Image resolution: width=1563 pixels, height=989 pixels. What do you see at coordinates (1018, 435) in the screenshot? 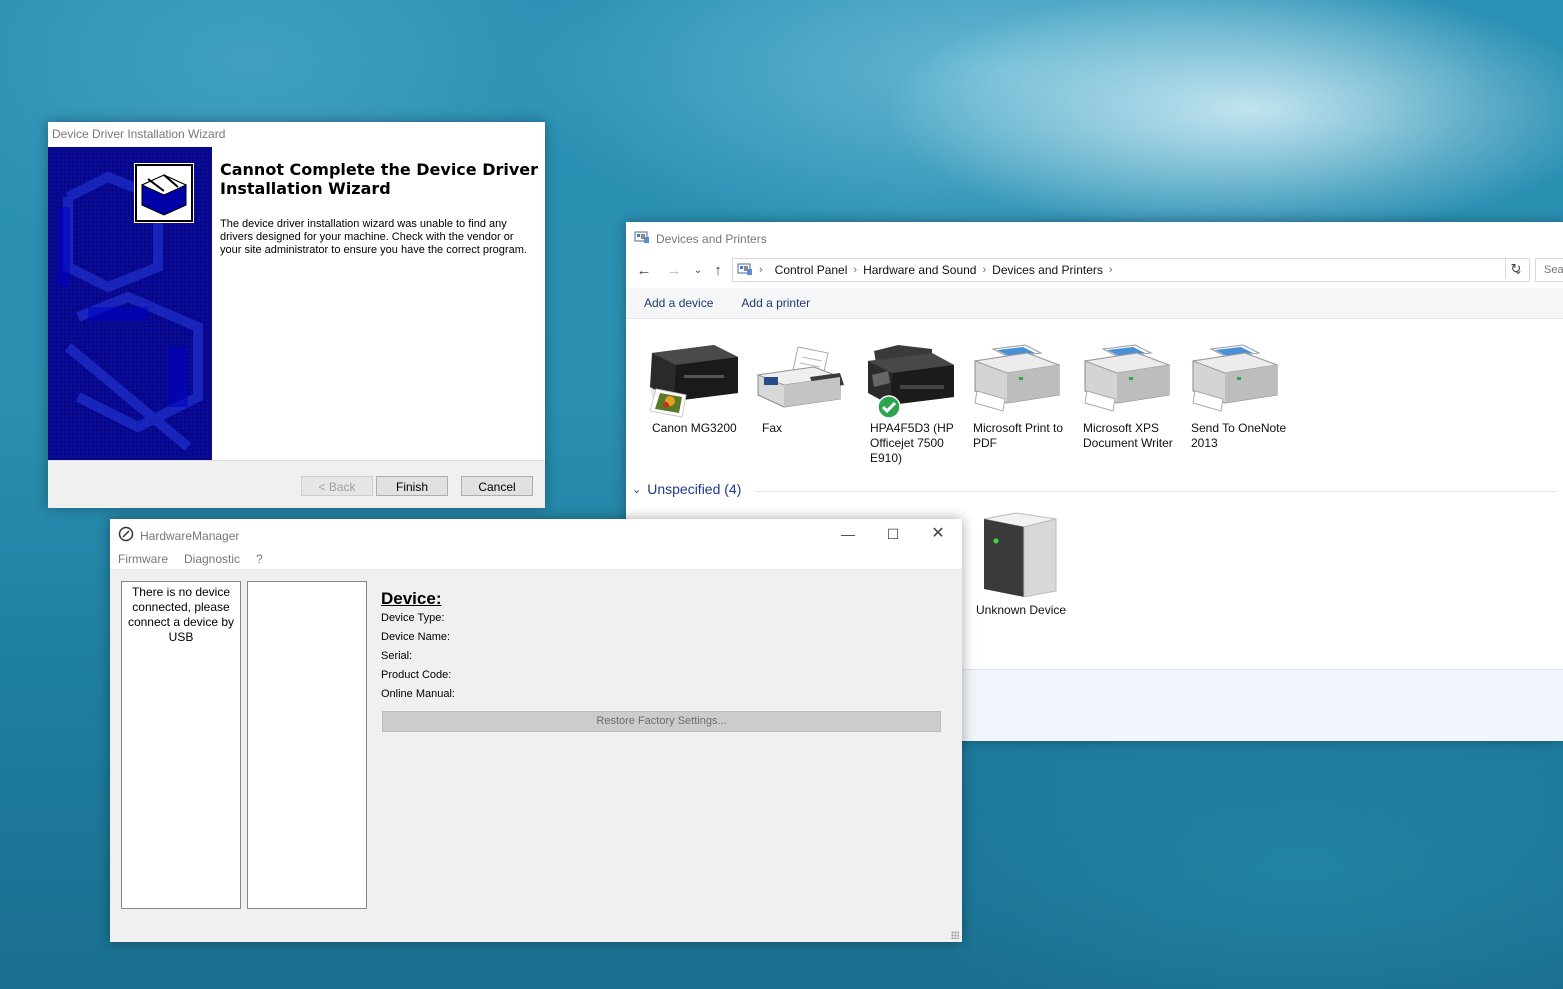
I see `device-label: Microsoft Print to PDF` at bounding box center [1018, 435].